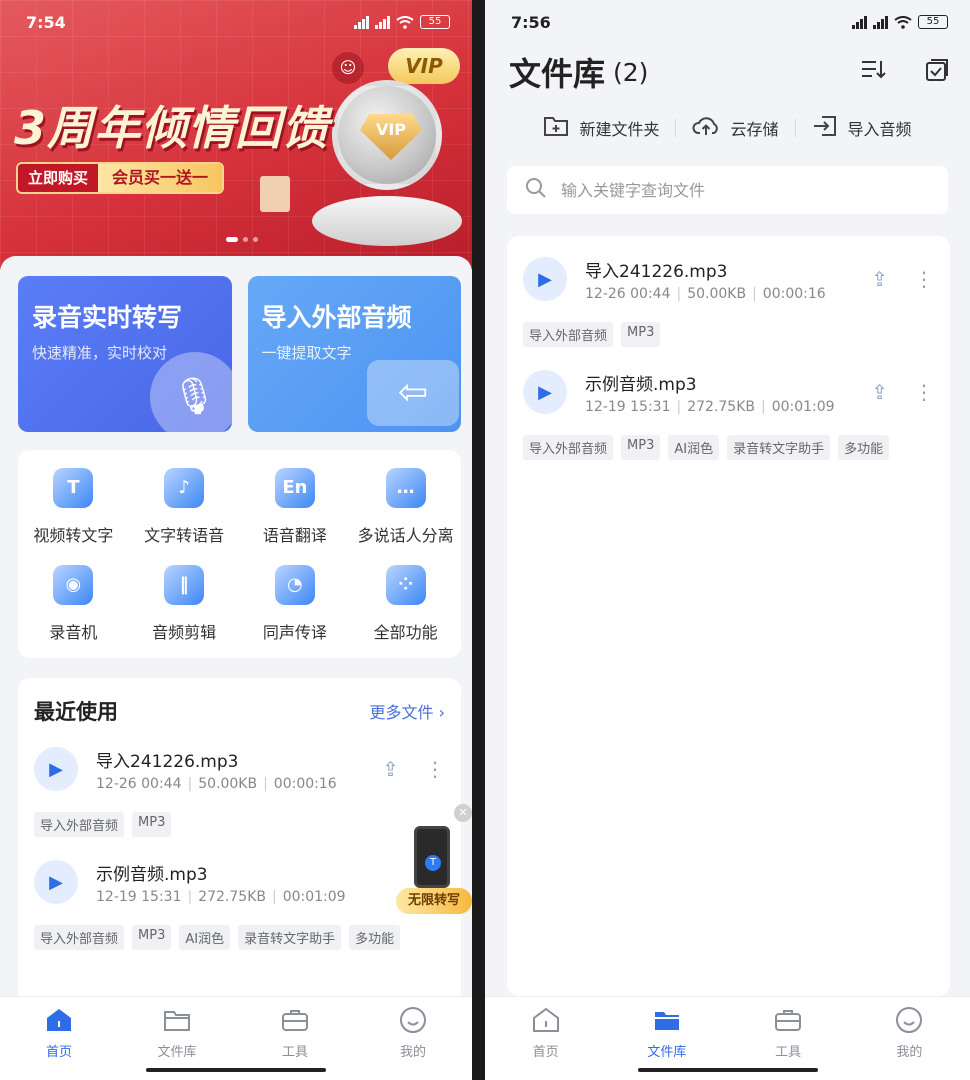 This screenshot has height=1080, width=970. I want to click on new-folder-icon, so click(556, 128).